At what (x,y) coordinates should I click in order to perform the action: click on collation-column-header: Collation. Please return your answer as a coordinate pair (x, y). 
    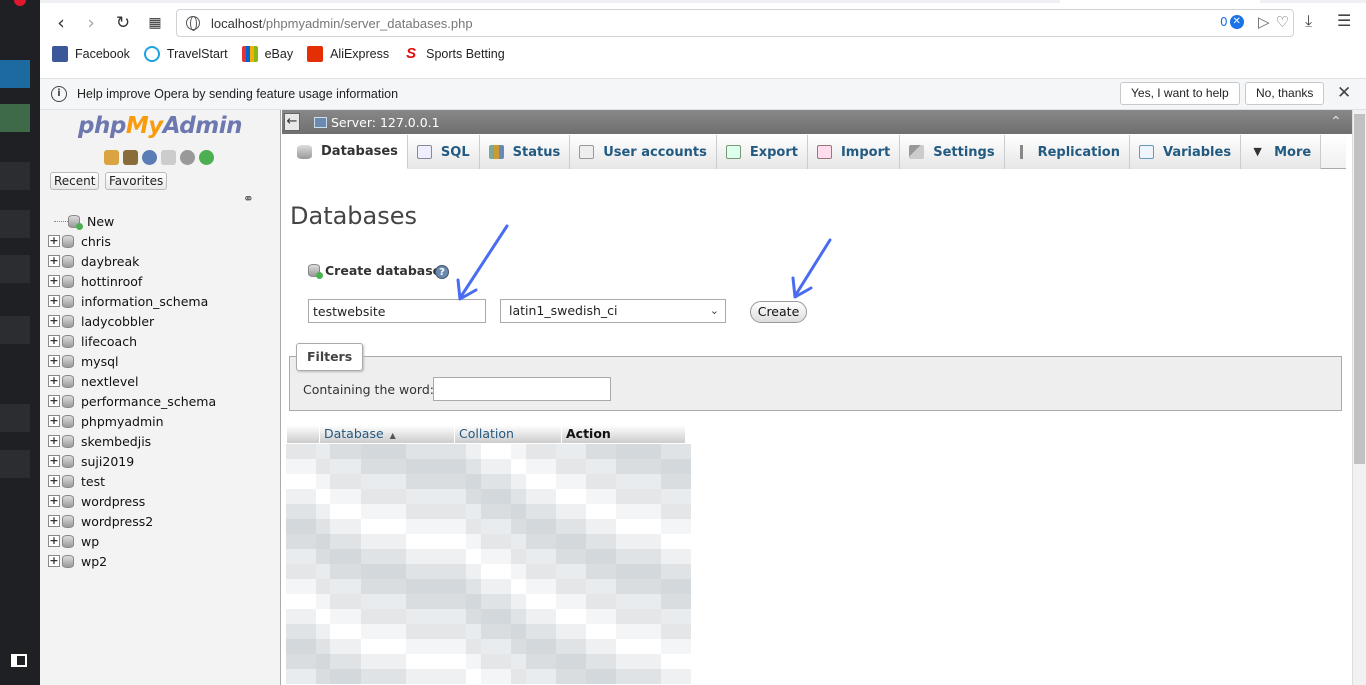
    Looking at the image, I should click on (508, 434).